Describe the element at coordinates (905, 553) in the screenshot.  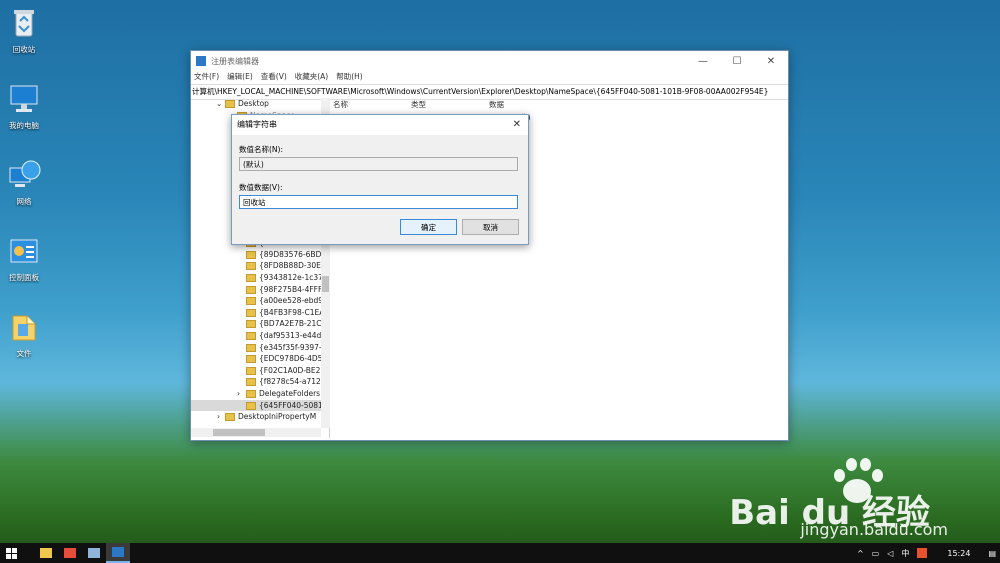
I see `ime-indicator: 中` at that location.